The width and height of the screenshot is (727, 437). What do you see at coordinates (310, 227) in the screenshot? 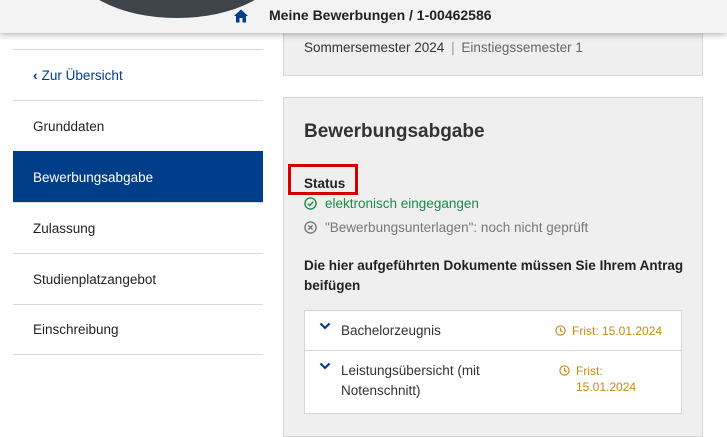
I see `x-circle-icon` at bounding box center [310, 227].